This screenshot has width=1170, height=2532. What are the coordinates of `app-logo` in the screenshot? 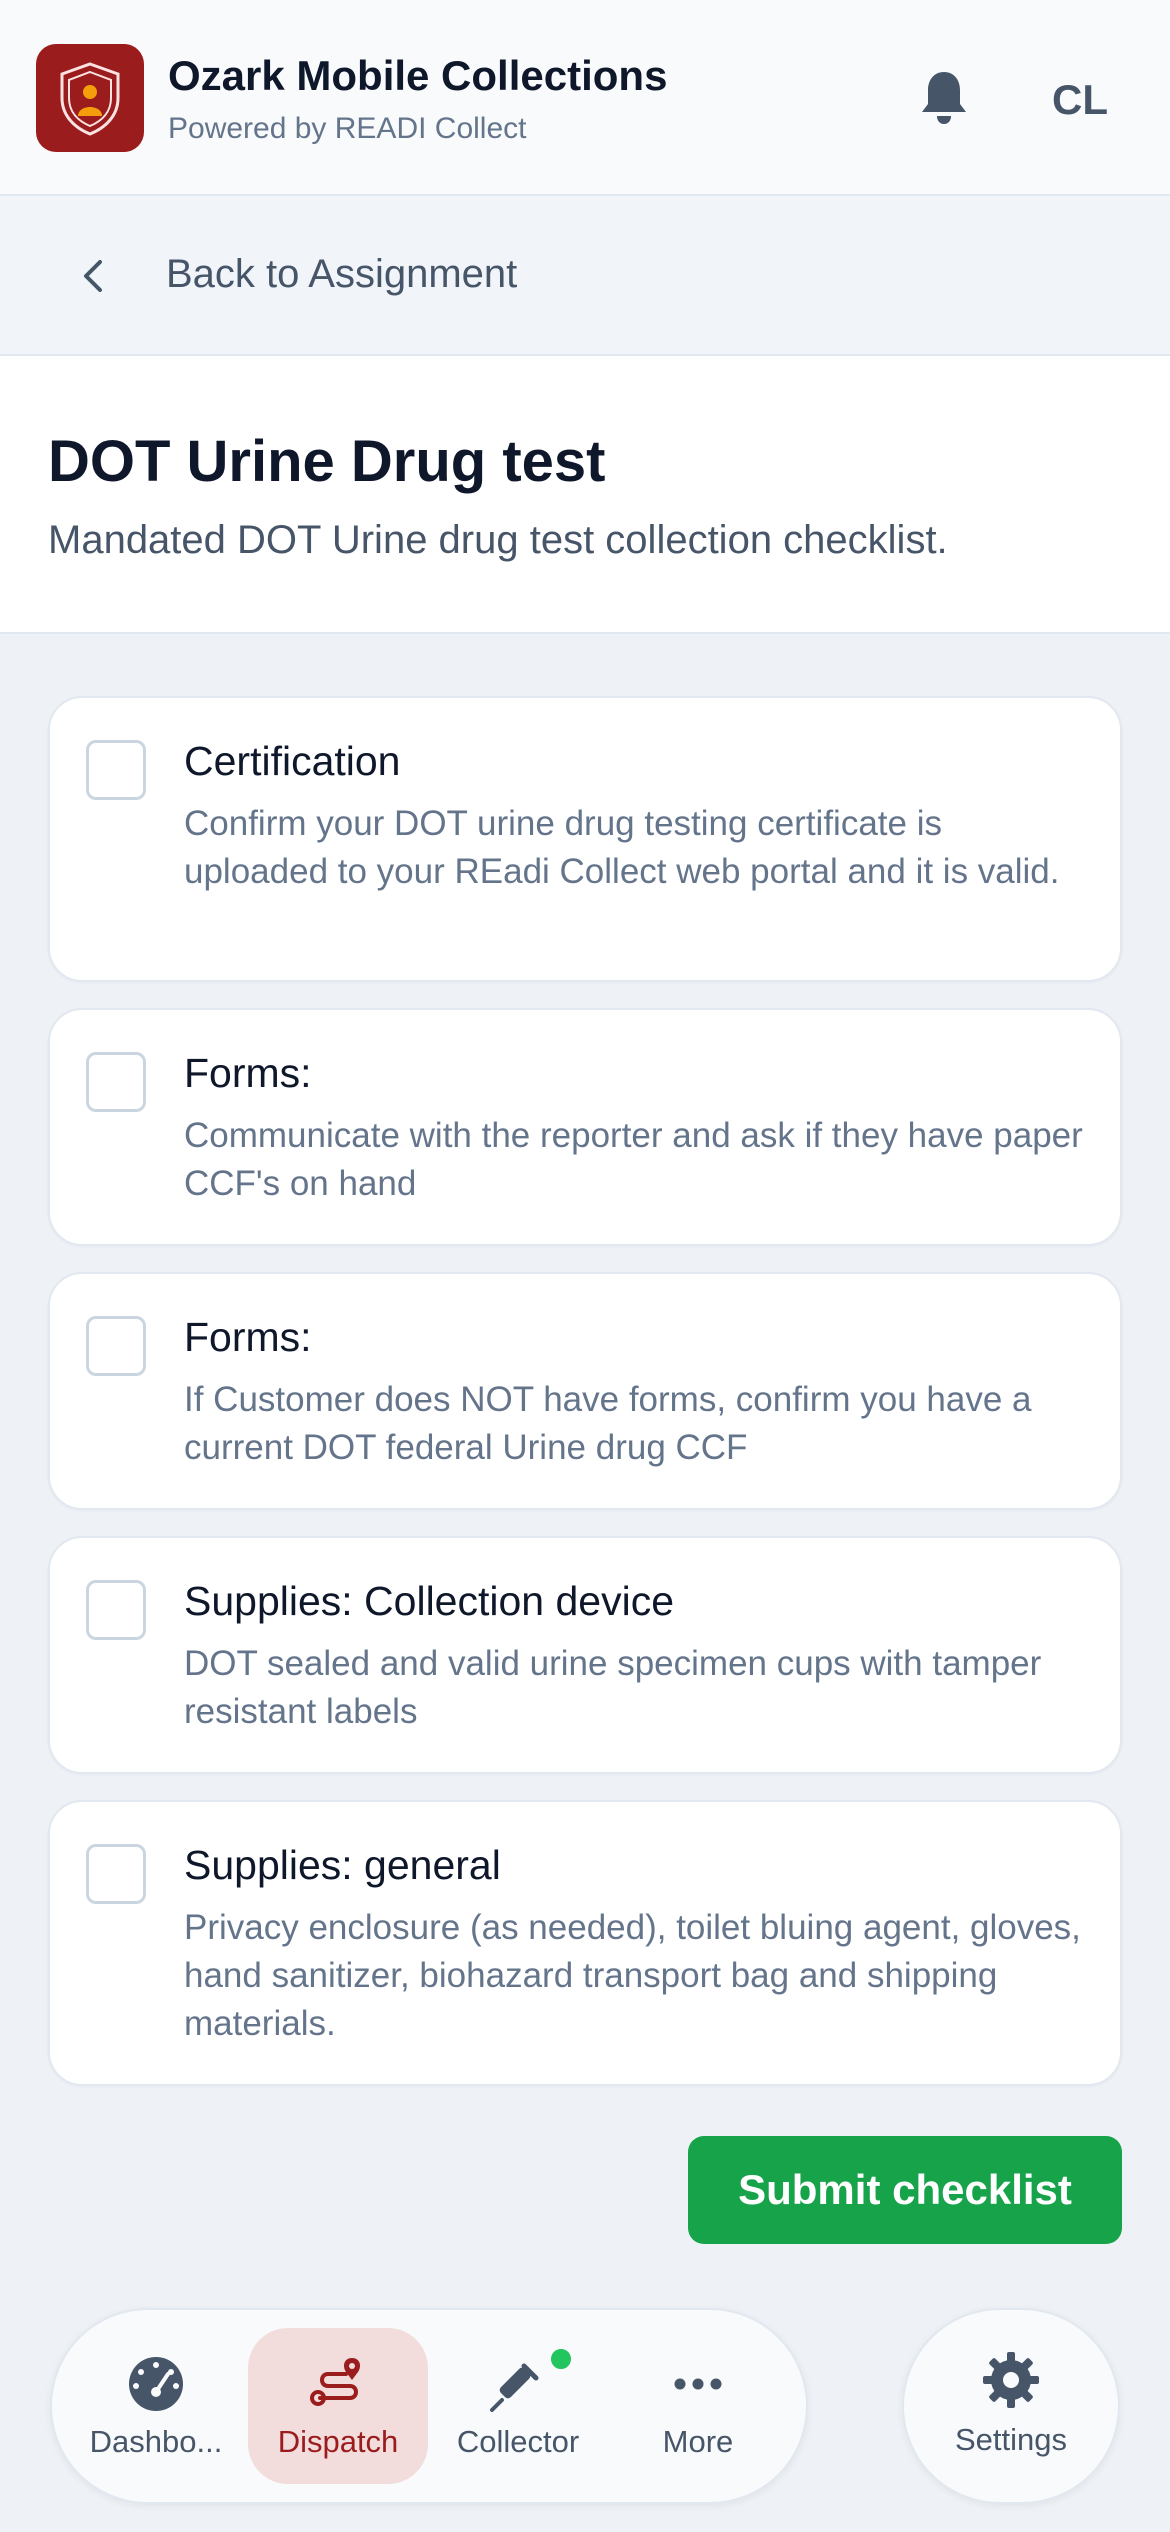 It's located at (90, 98).